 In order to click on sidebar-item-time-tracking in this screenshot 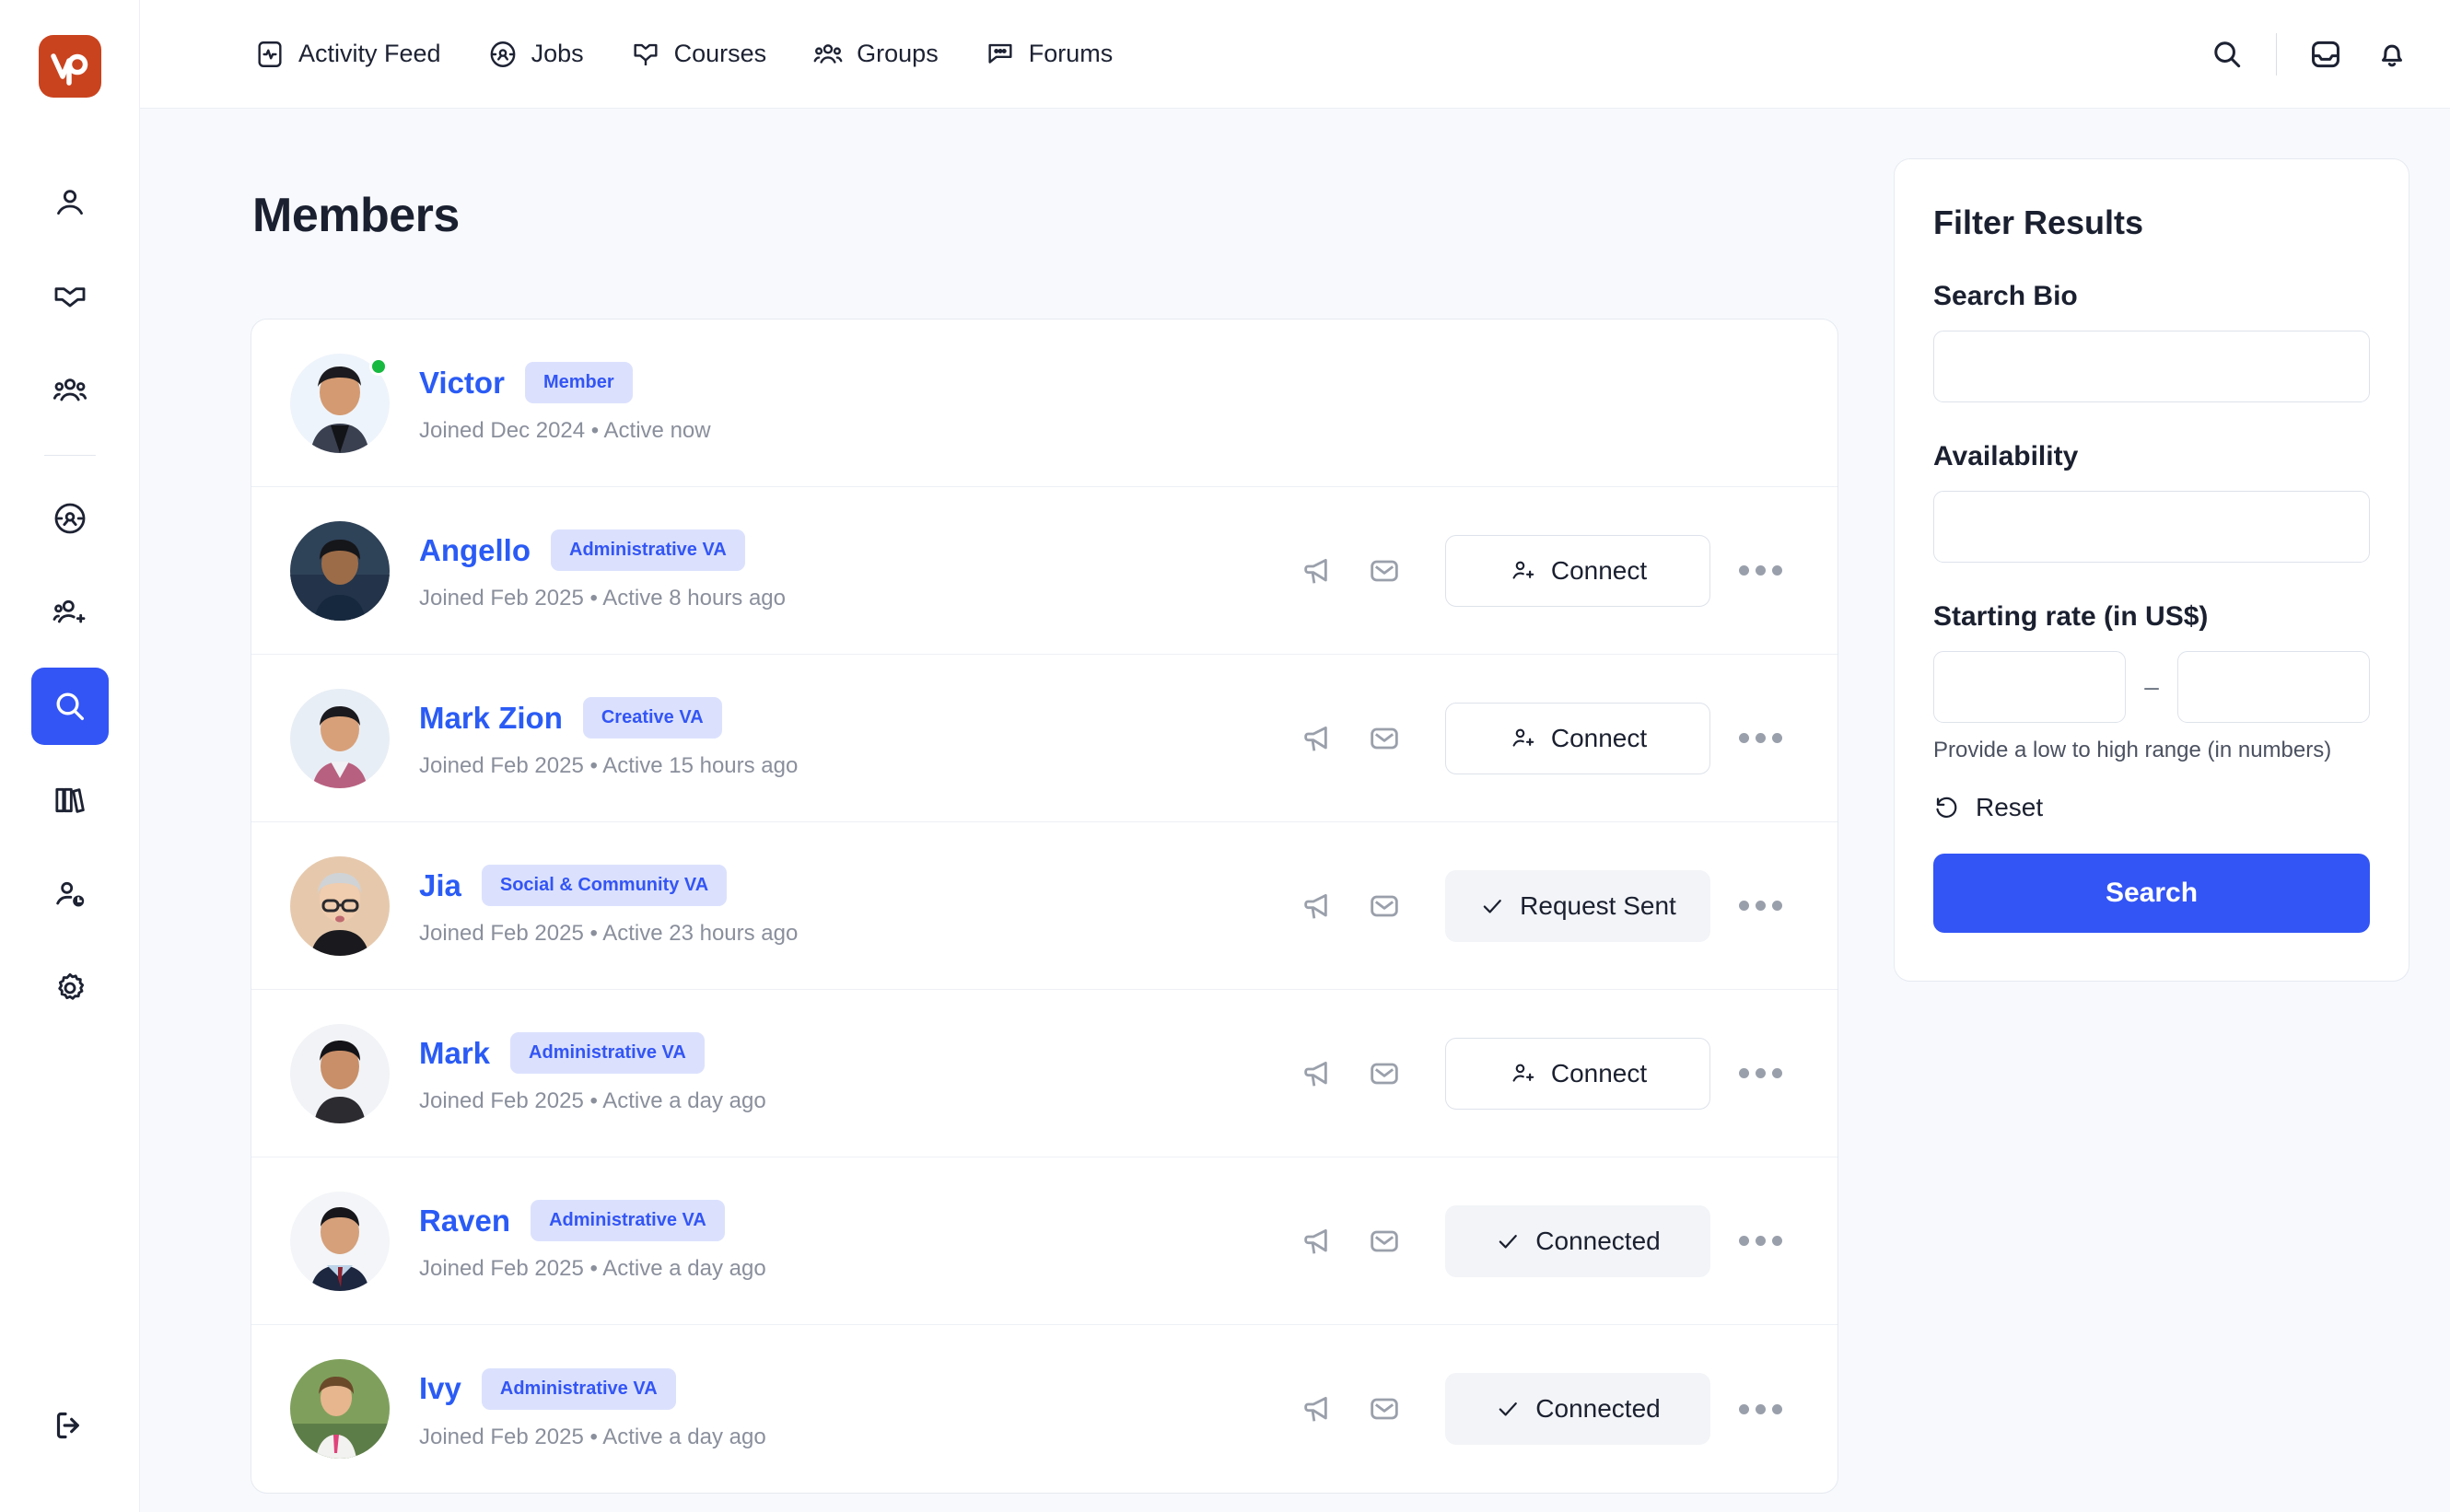, I will do `click(70, 894)`.